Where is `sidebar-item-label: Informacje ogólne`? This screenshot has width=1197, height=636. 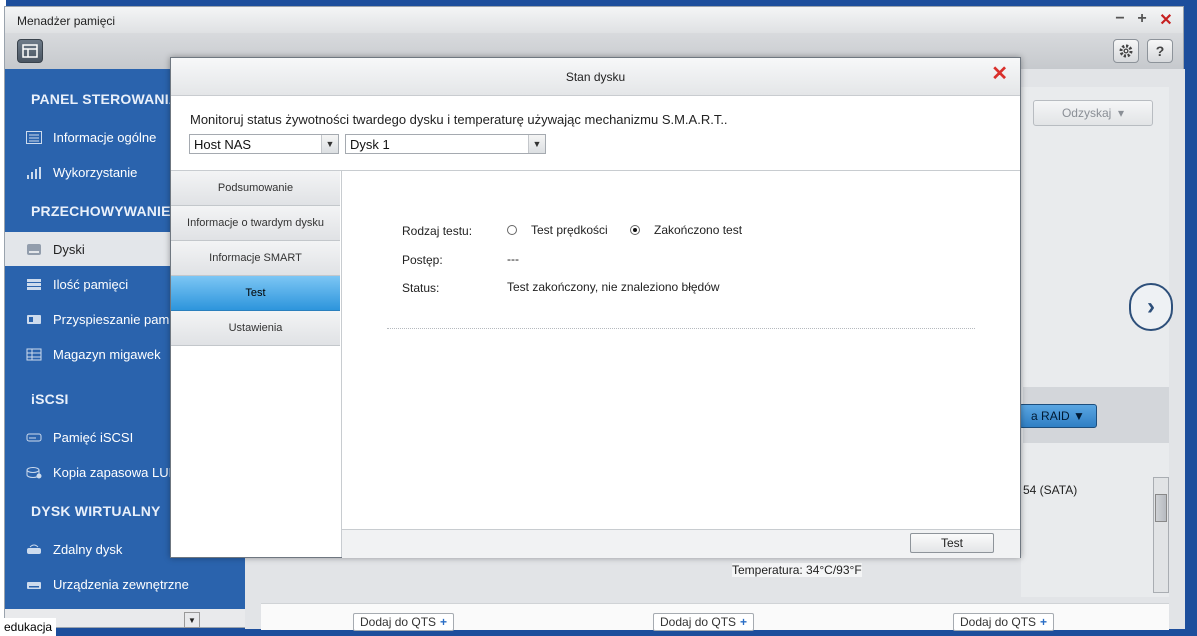 sidebar-item-label: Informacje ogólne is located at coordinates (105, 137).